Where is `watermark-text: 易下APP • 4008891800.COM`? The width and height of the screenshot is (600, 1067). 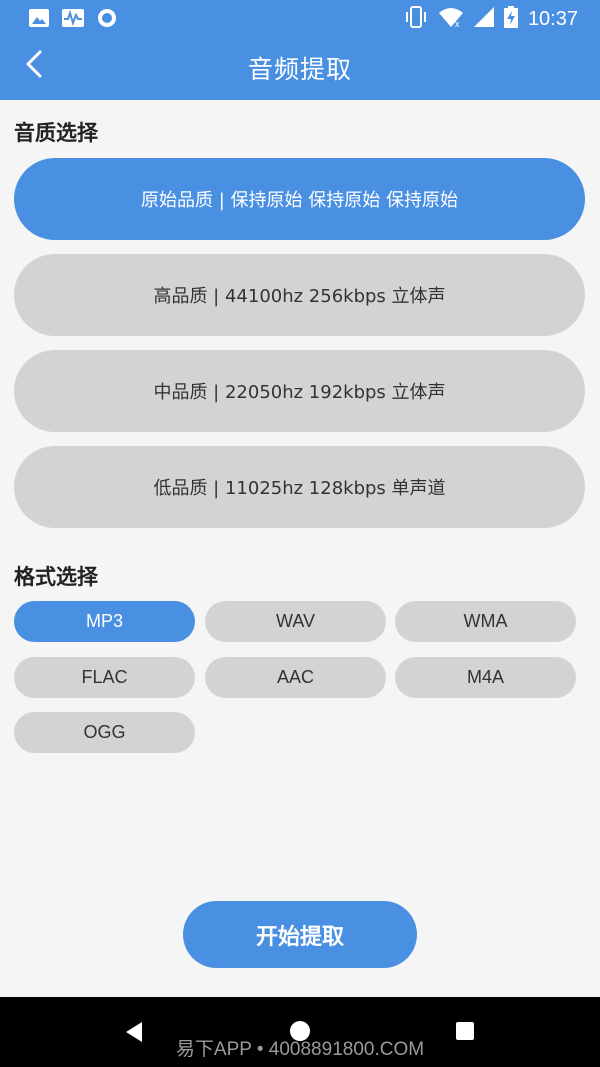
watermark-text: 易下APP • 4008891800.COM is located at coordinates (300, 1049).